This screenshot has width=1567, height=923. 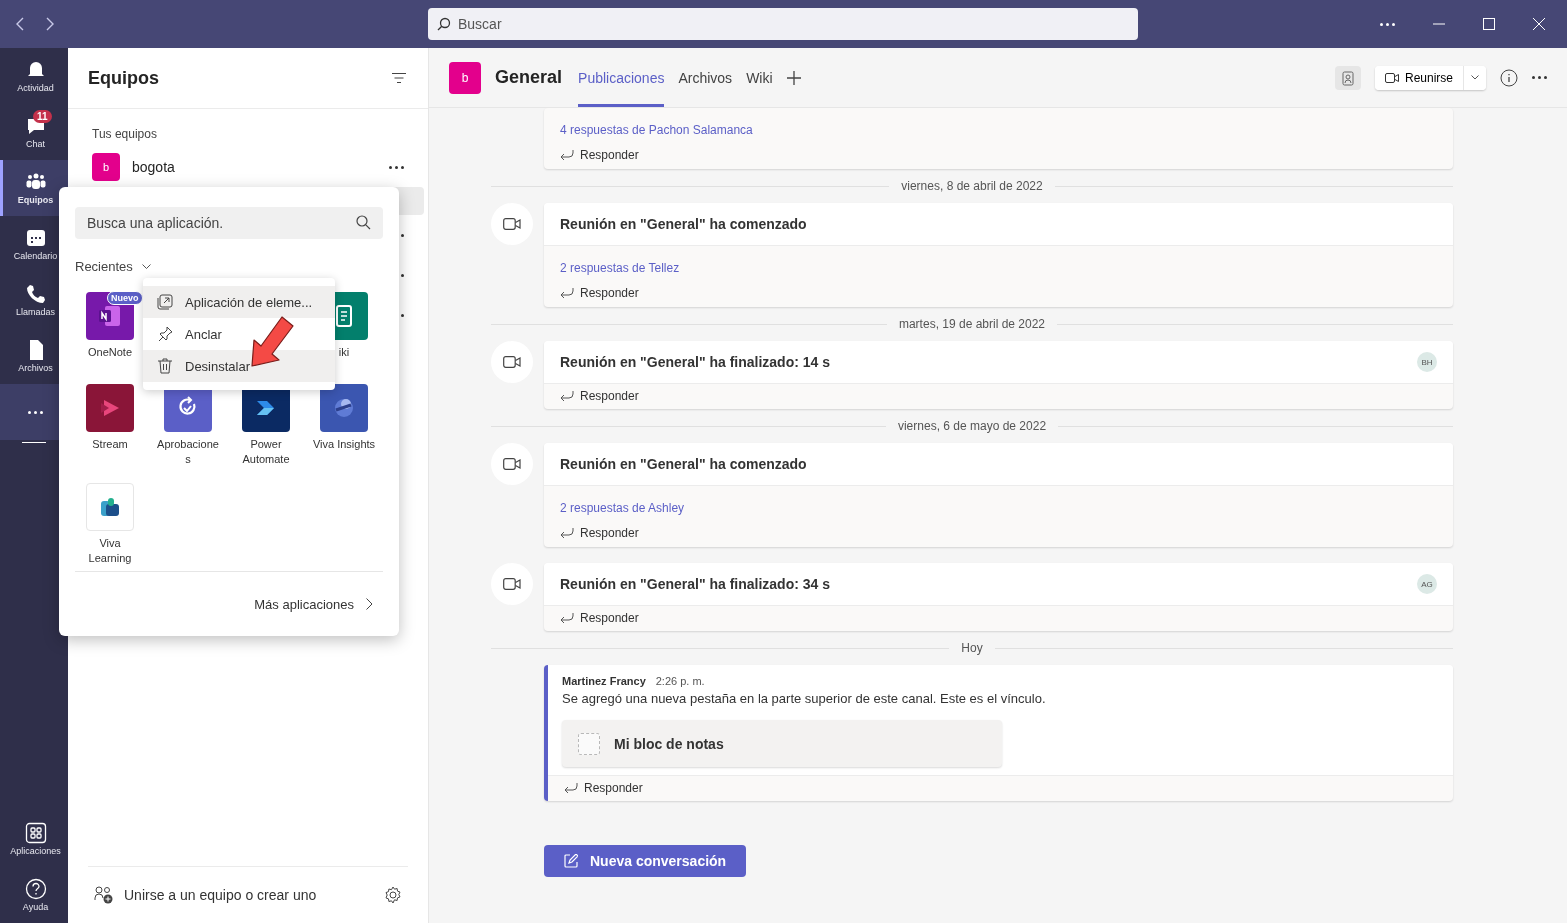 I want to click on post-title: Reunión en "General" ha finalizado: 14 s, so click(x=695, y=362).